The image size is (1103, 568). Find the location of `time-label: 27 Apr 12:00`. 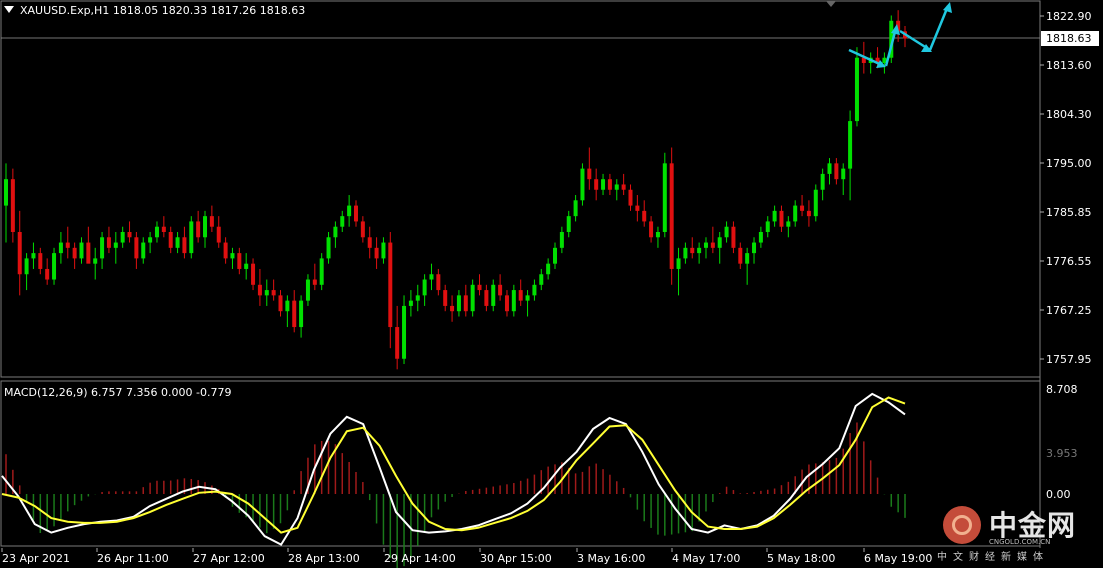

time-label: 27 Apr 12:00 is located at coordinates (229, 558).